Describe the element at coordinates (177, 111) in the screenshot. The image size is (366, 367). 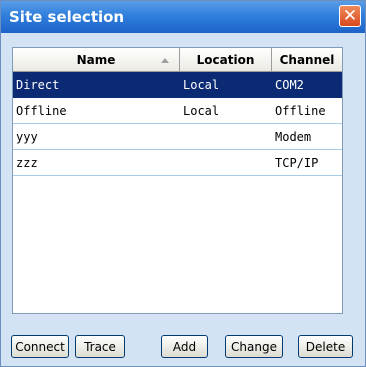
I see `table-row: Offline Local Offline` at that location.